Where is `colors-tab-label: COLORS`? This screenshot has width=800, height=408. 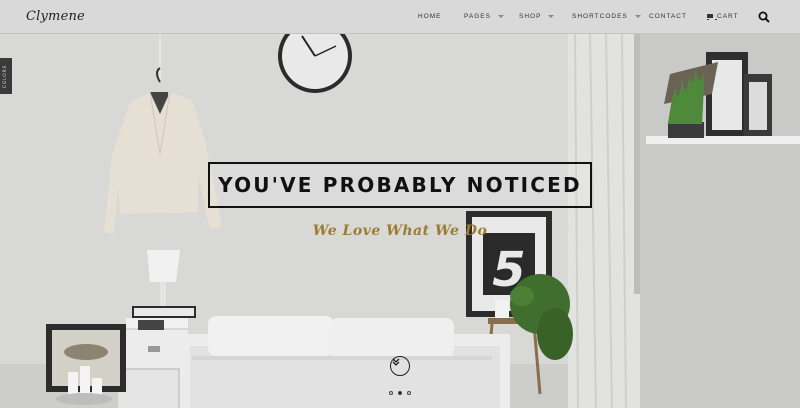
colors-tab-label: COLORS is located at coordinates (6, 76).